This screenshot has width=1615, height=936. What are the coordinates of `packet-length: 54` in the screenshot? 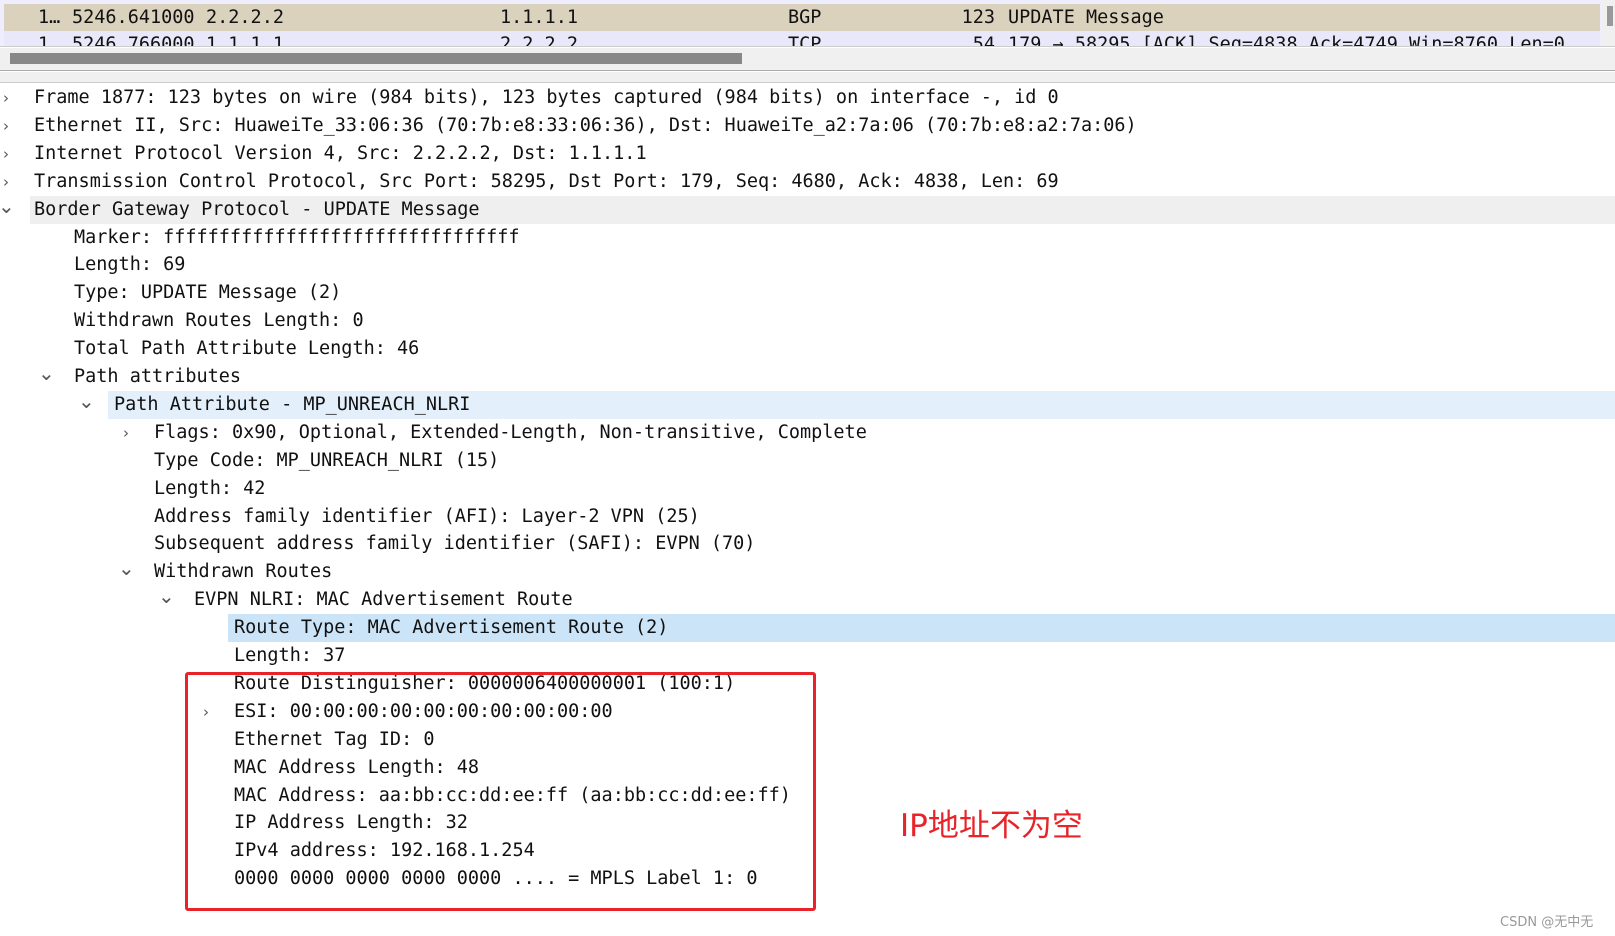 It's located at (983, 40).